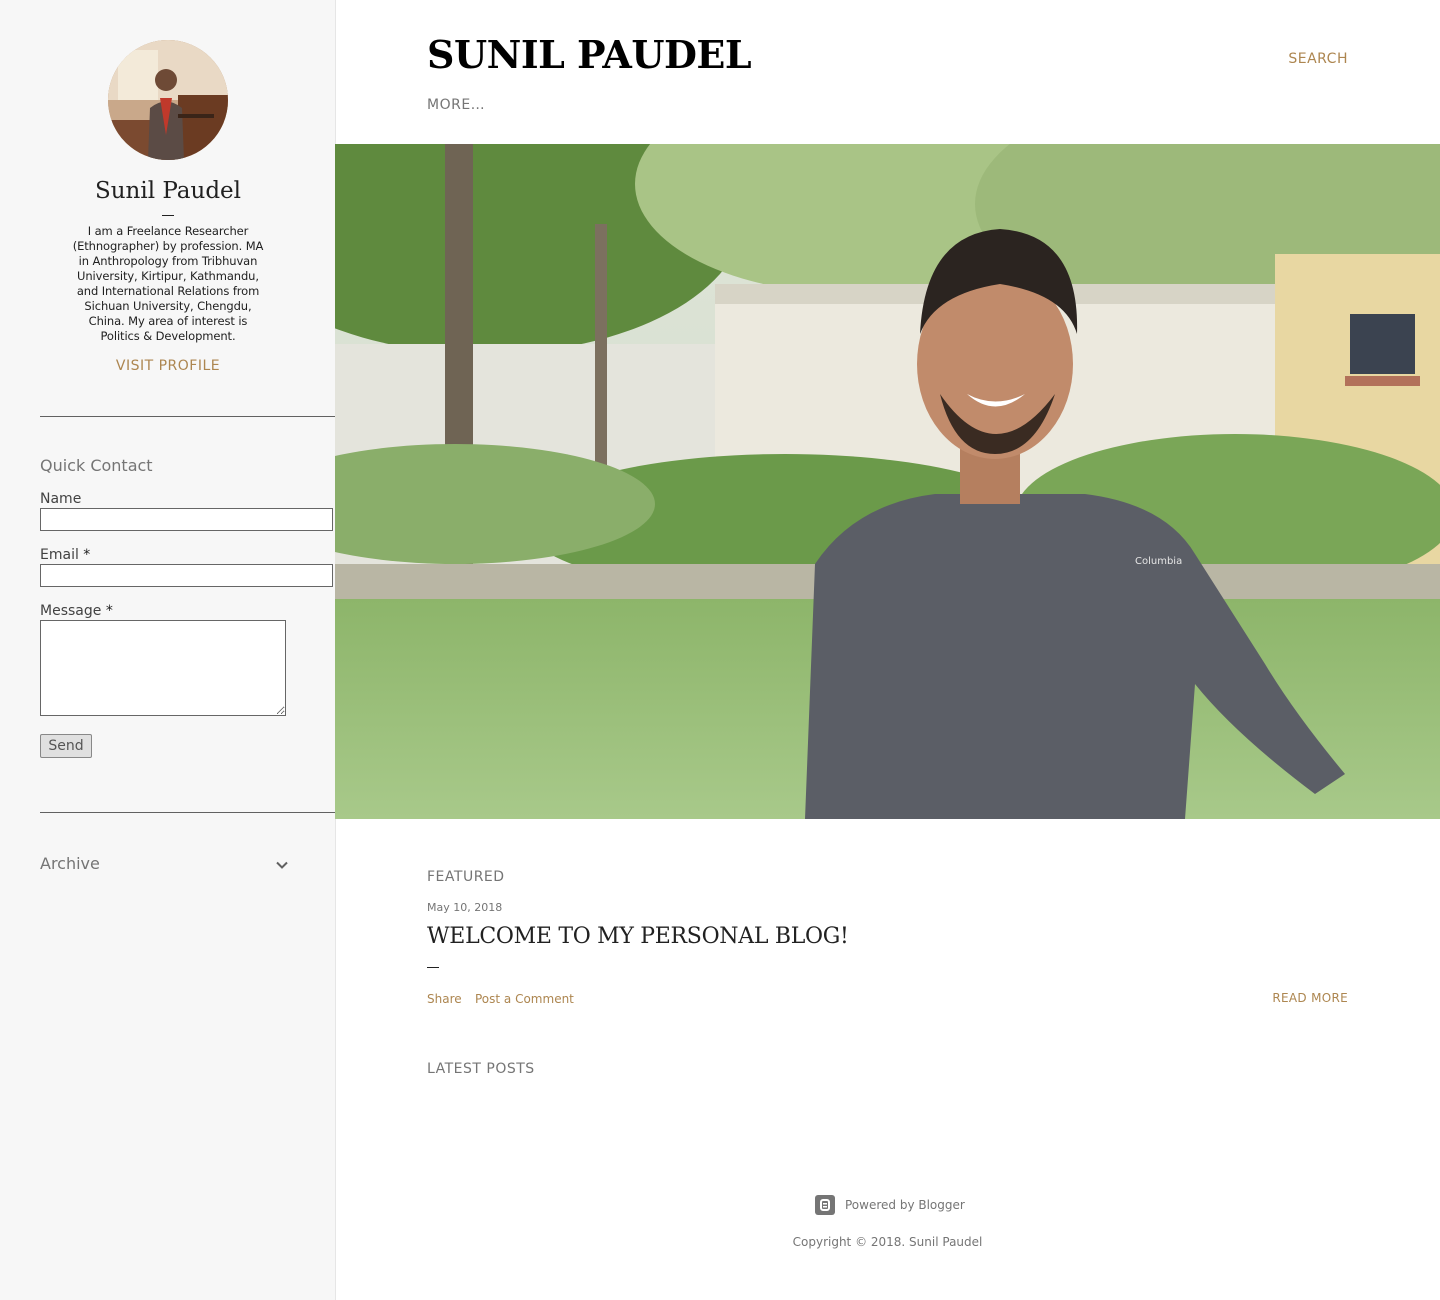 This screenshot has width=1440, height=1300. Describe the element at coordinates (1158, 561) in the screenshot. I see `svg-text: Columbia` at that location.